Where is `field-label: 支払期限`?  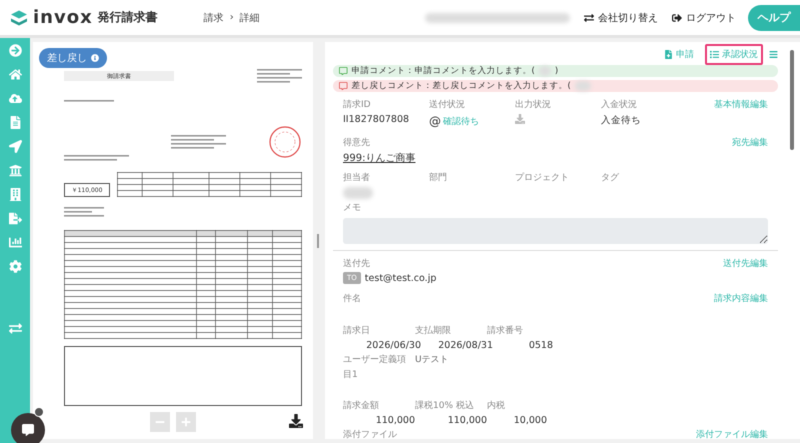
field-label: 支払期限 is located at coordinates (433, 330).